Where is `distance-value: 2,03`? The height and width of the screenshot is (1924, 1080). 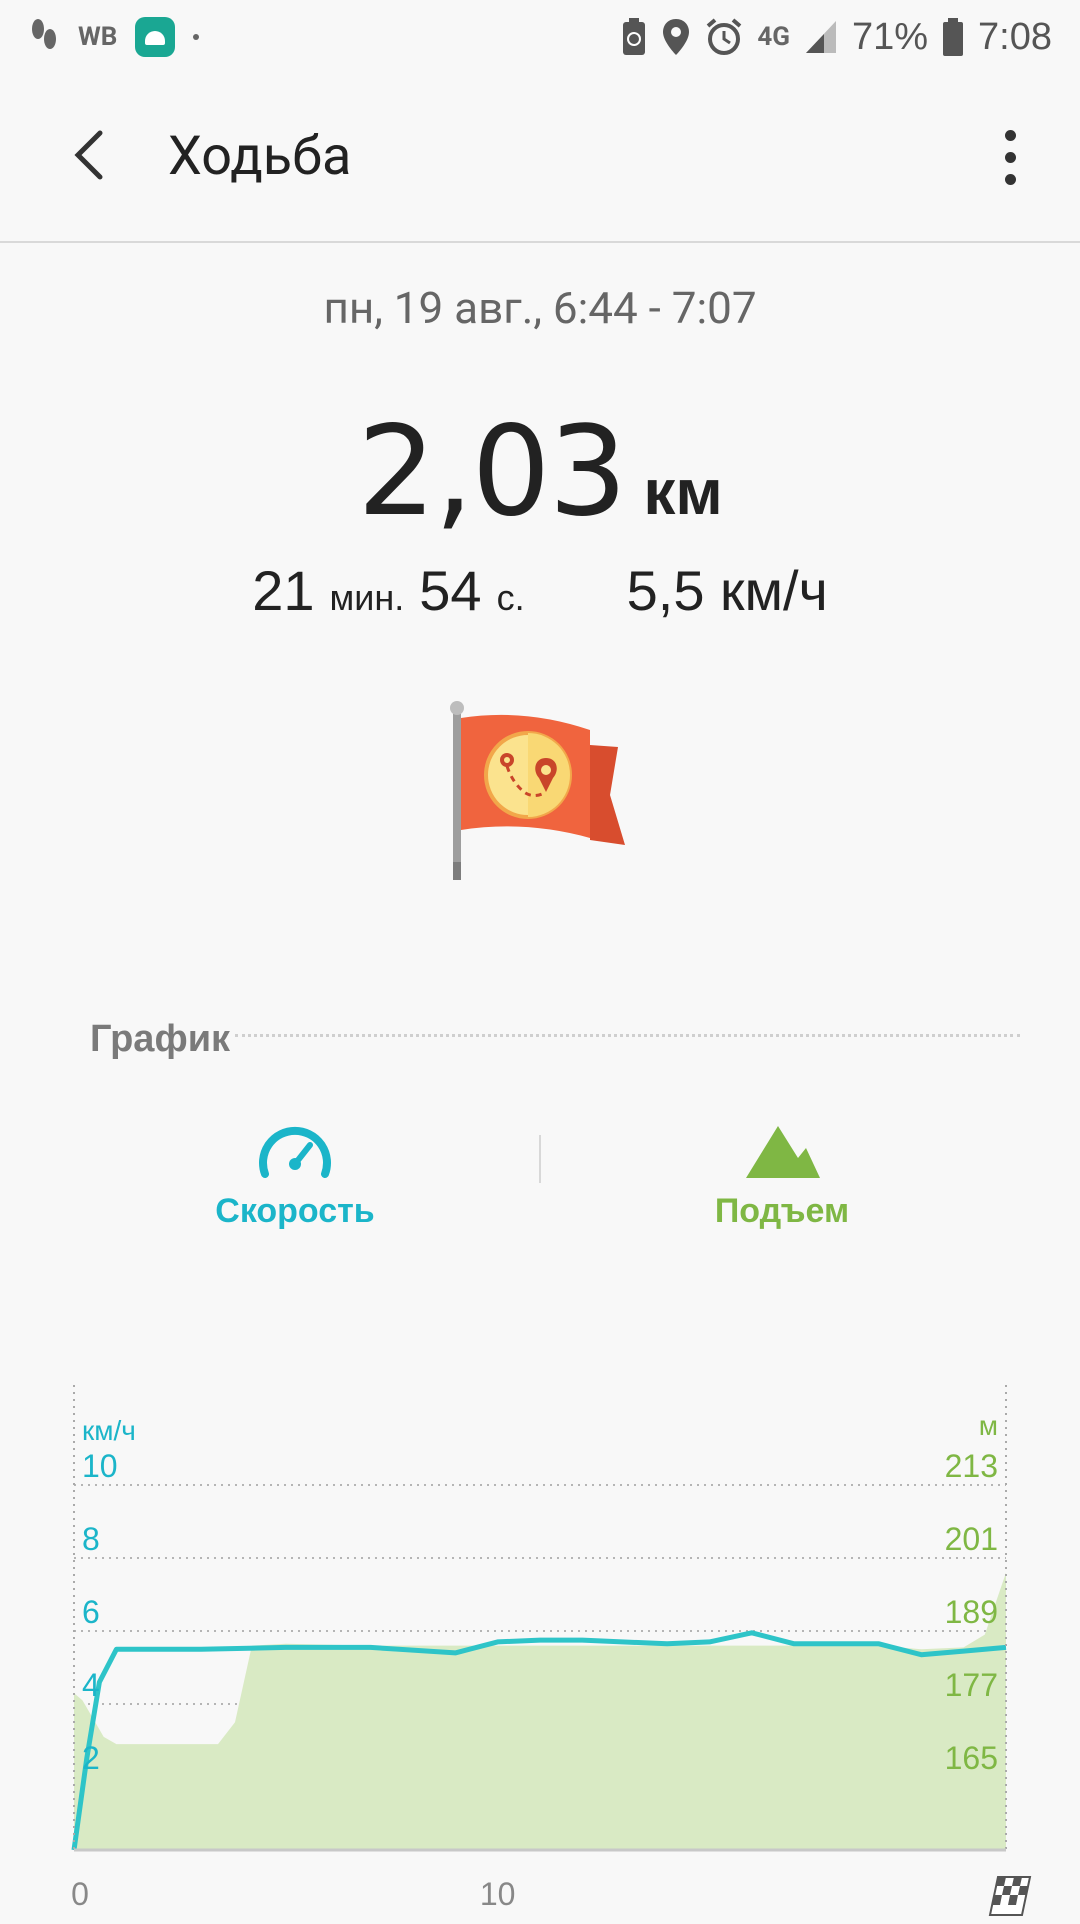
distance-value: 2,03 is located at coordinates (492, 472).